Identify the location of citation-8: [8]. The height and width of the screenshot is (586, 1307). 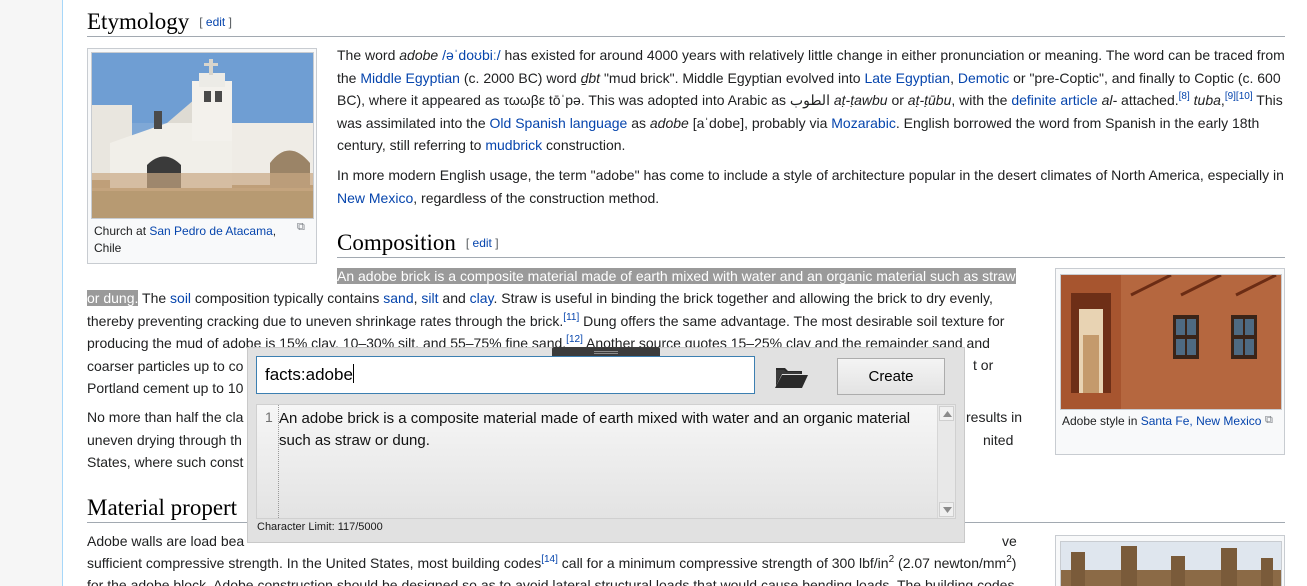
(1184, 96).